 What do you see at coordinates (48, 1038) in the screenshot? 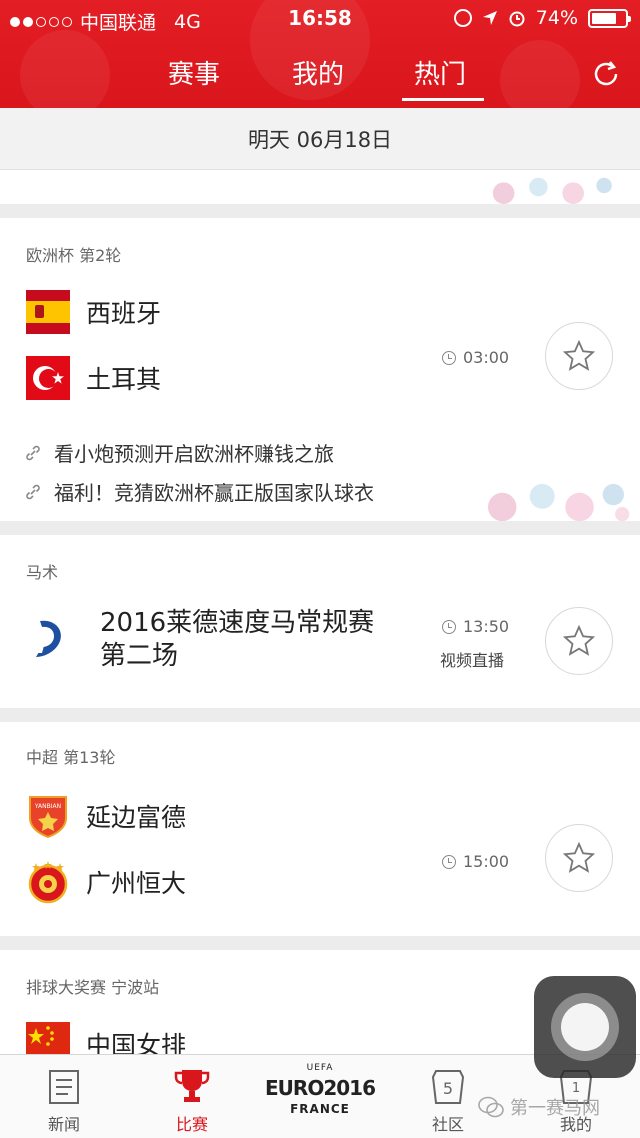
I see `china-flag-icon` at bounding box center [48, 1038].